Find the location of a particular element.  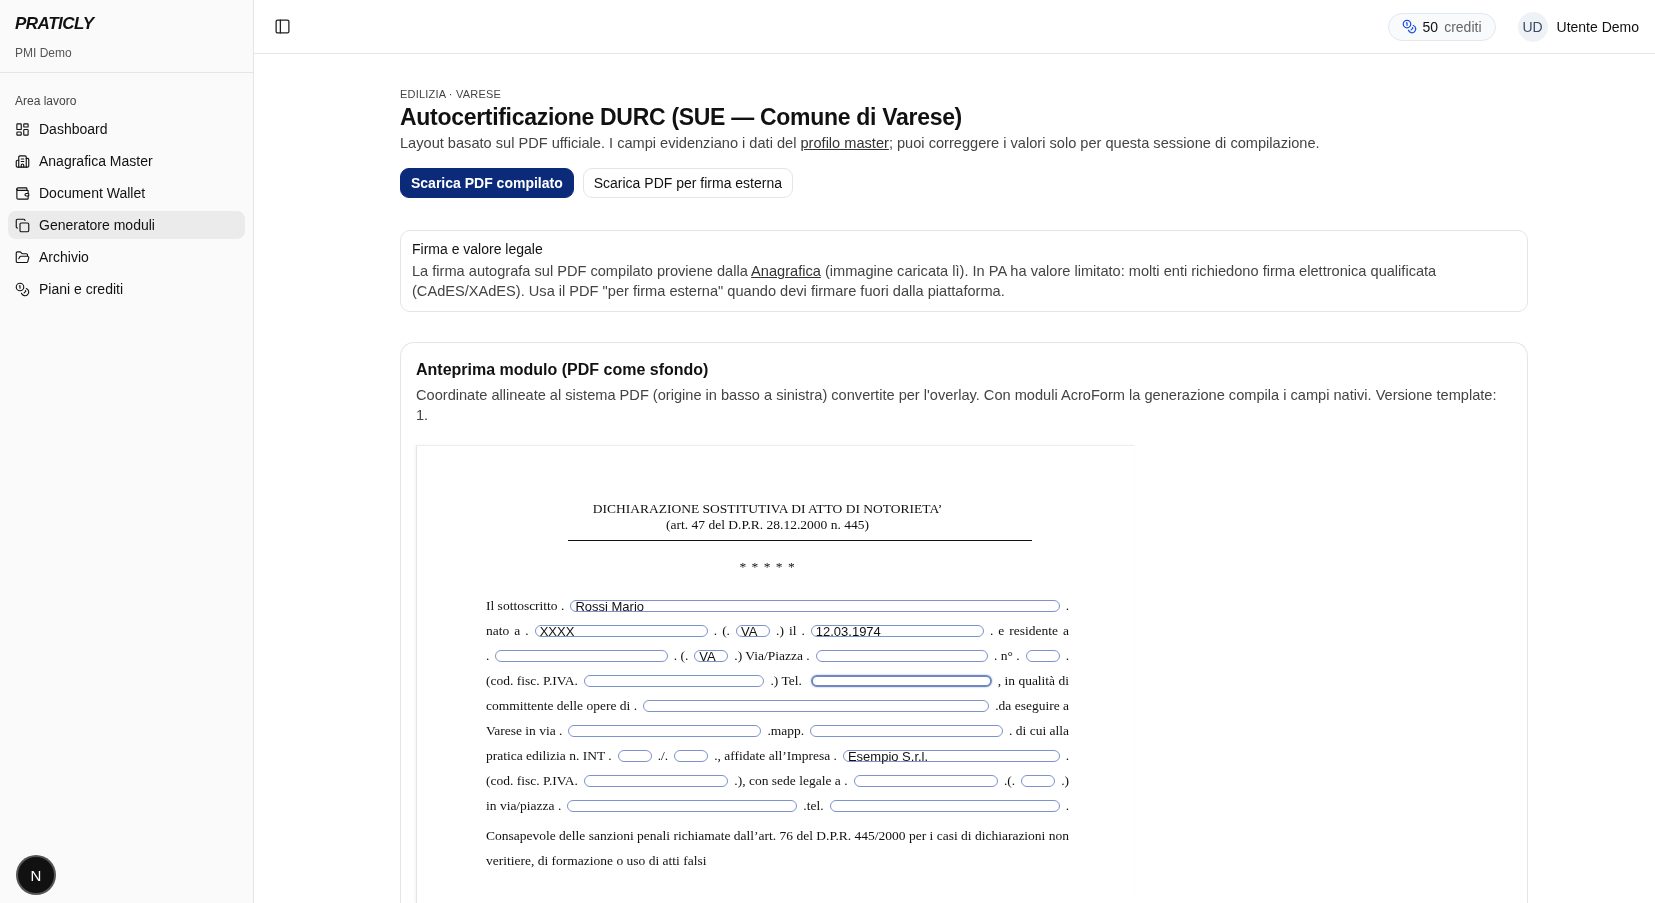

anagrafica-link: Anagrafica is located at coordinates (786, 271).